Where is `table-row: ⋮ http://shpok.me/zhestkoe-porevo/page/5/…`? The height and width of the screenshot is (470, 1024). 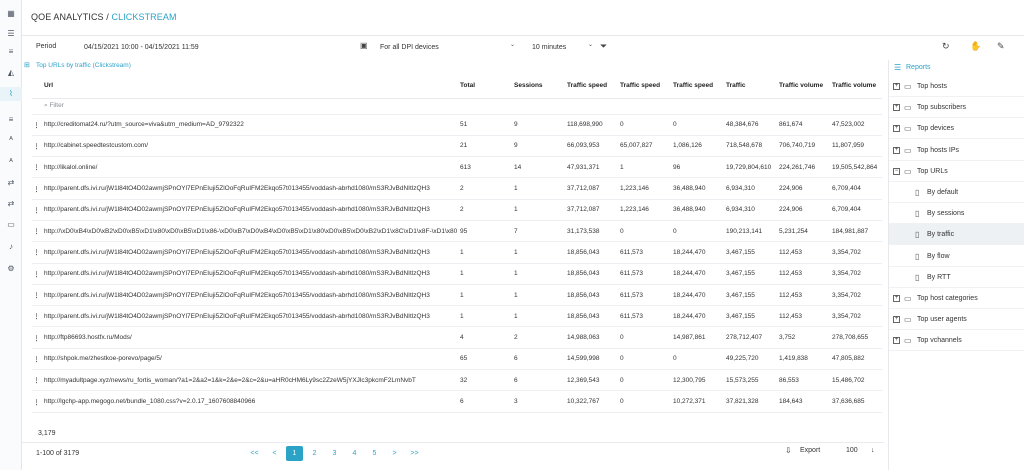 table-row: ⋮ http://shpok.me/zhestkoe-porevo/page/5/… is located at coordinates (457, 359).